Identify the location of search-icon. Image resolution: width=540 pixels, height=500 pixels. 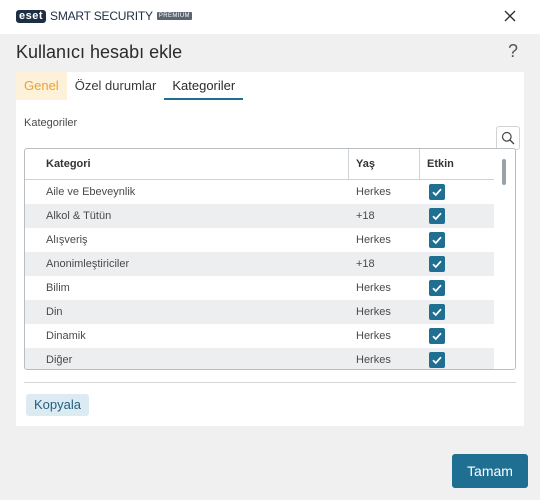
(508, 138).